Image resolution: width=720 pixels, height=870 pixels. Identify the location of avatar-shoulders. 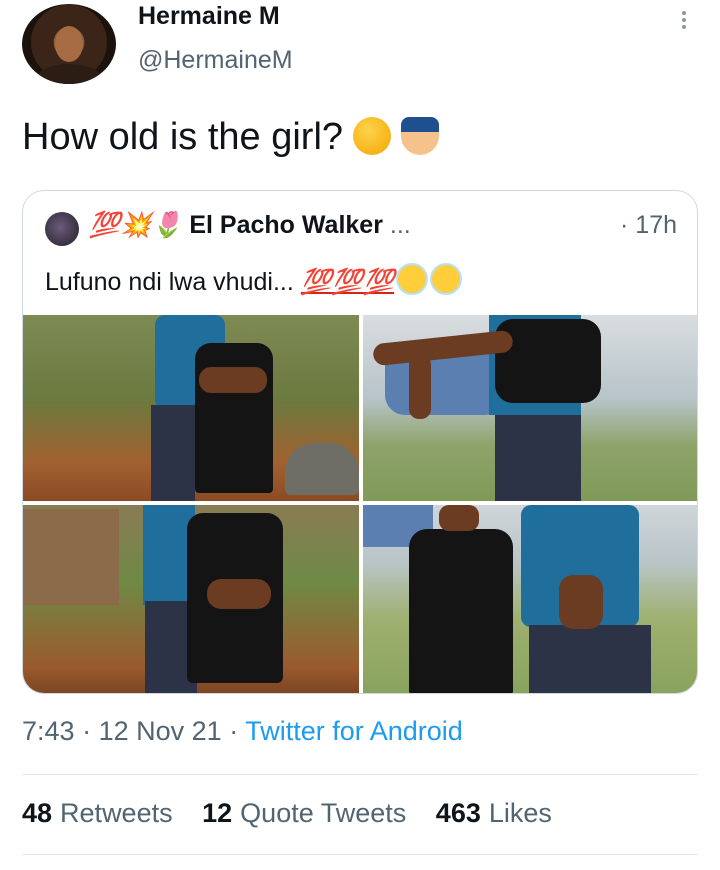
(69, 74).